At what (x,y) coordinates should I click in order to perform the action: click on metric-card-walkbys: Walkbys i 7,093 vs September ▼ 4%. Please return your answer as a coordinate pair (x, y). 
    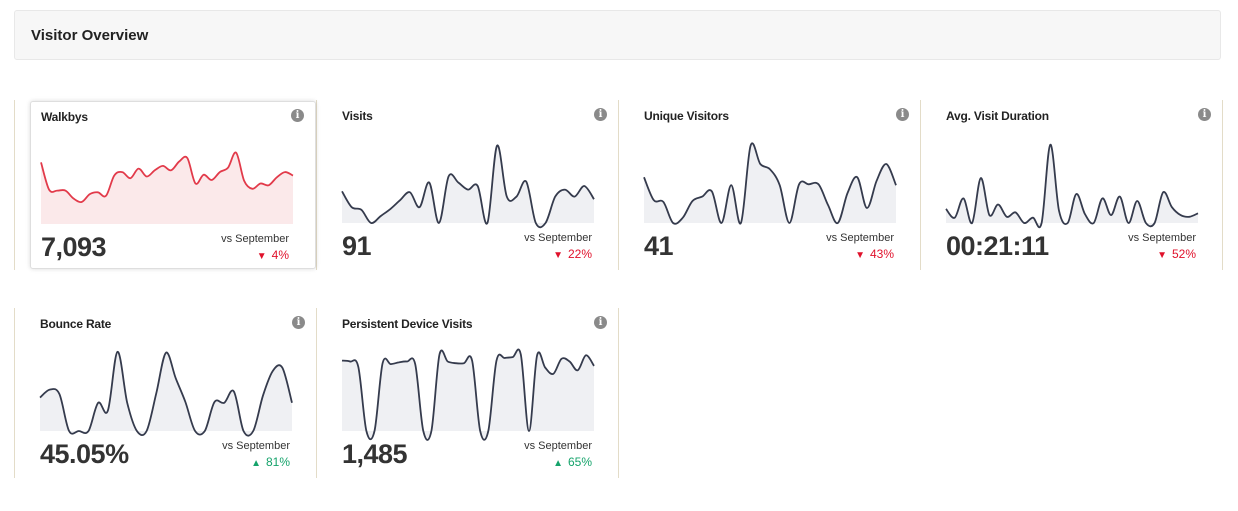
    Looking at the image, I should click on (173, 185).